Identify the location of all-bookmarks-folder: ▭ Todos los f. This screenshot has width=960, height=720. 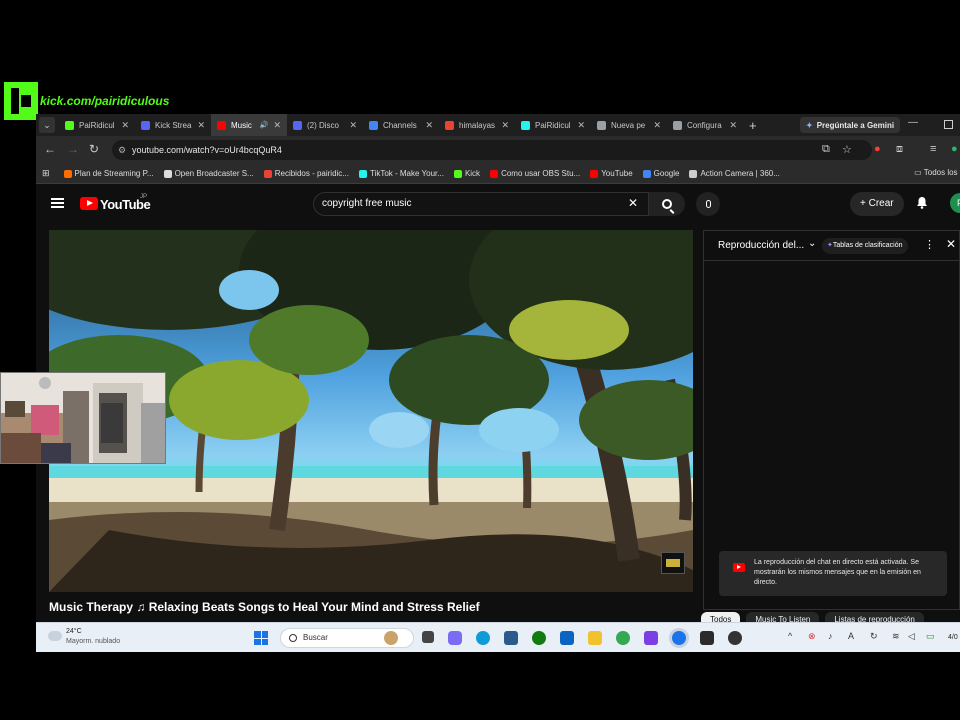
(937, 172).